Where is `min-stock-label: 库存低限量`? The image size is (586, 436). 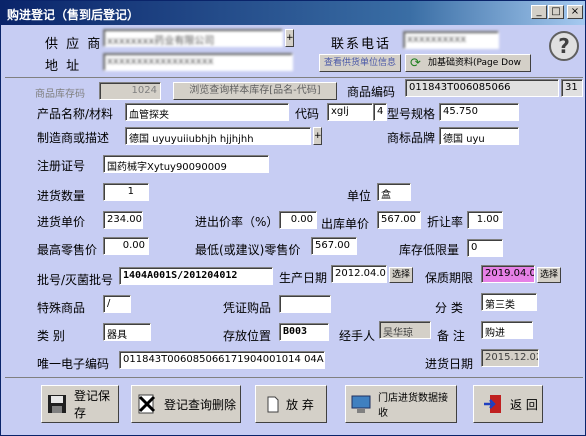
min-stock-label: 库存低限量 is located at coordinates (429, 250).